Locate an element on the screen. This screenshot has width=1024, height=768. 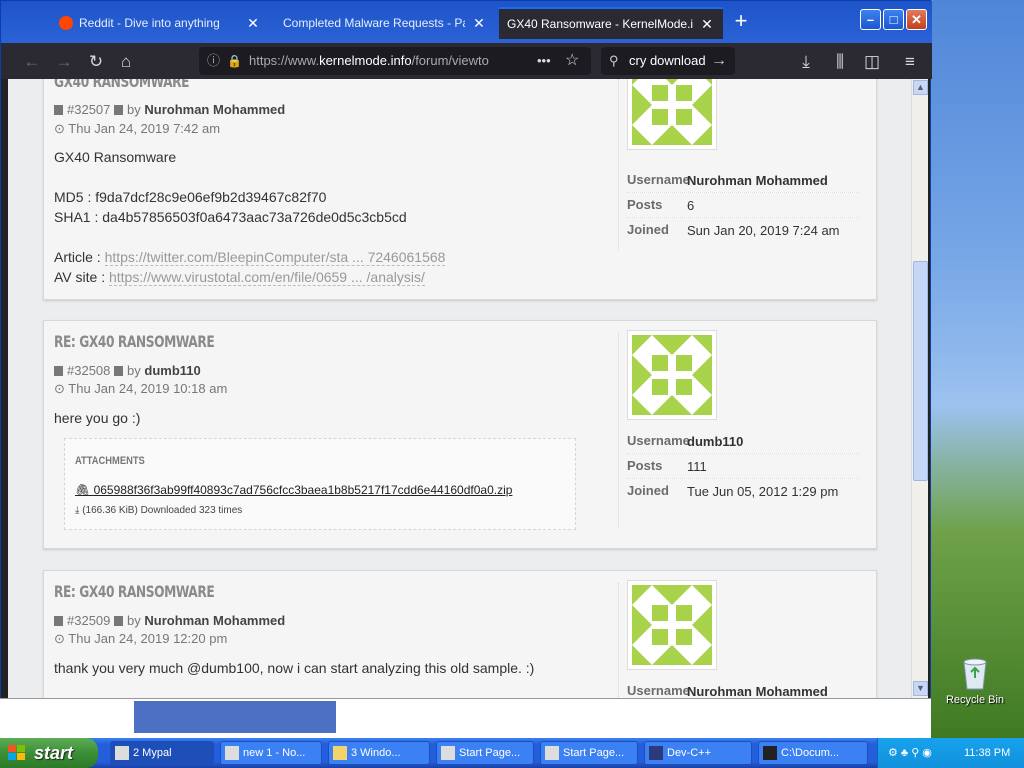
maximize-button: □ is located at coordinates (893, 19).